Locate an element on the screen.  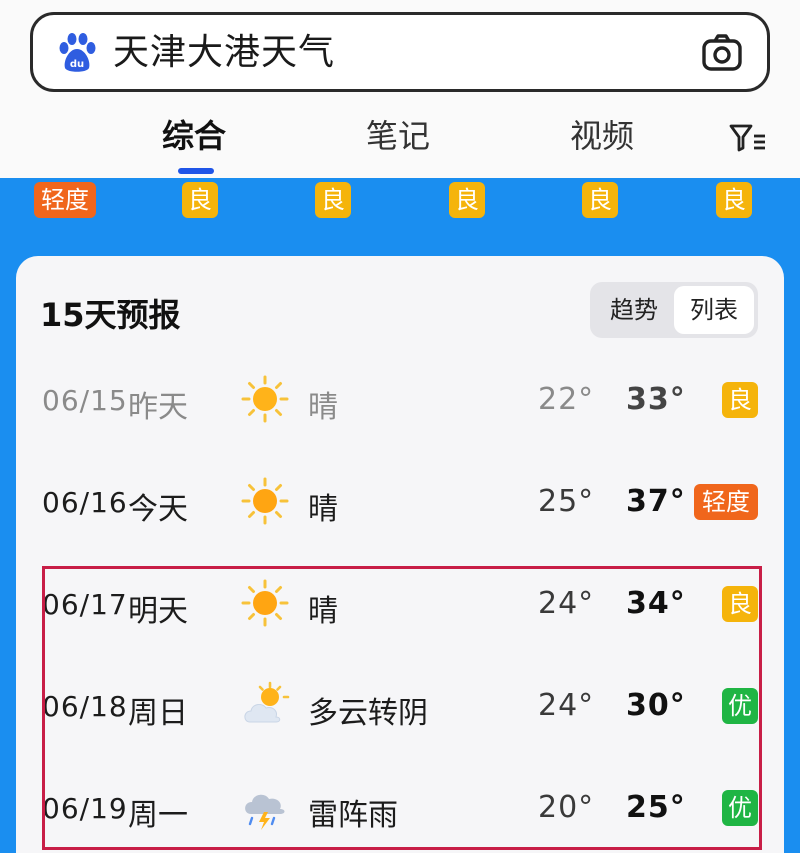
tab-videos: 视频 is located at coordinates (602, 136).